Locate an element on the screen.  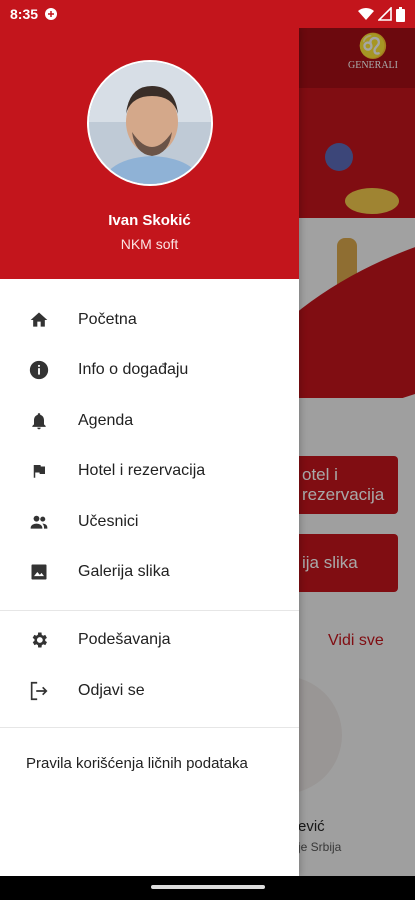
status-bar: 8:35 is located at coordinates (207, 14).